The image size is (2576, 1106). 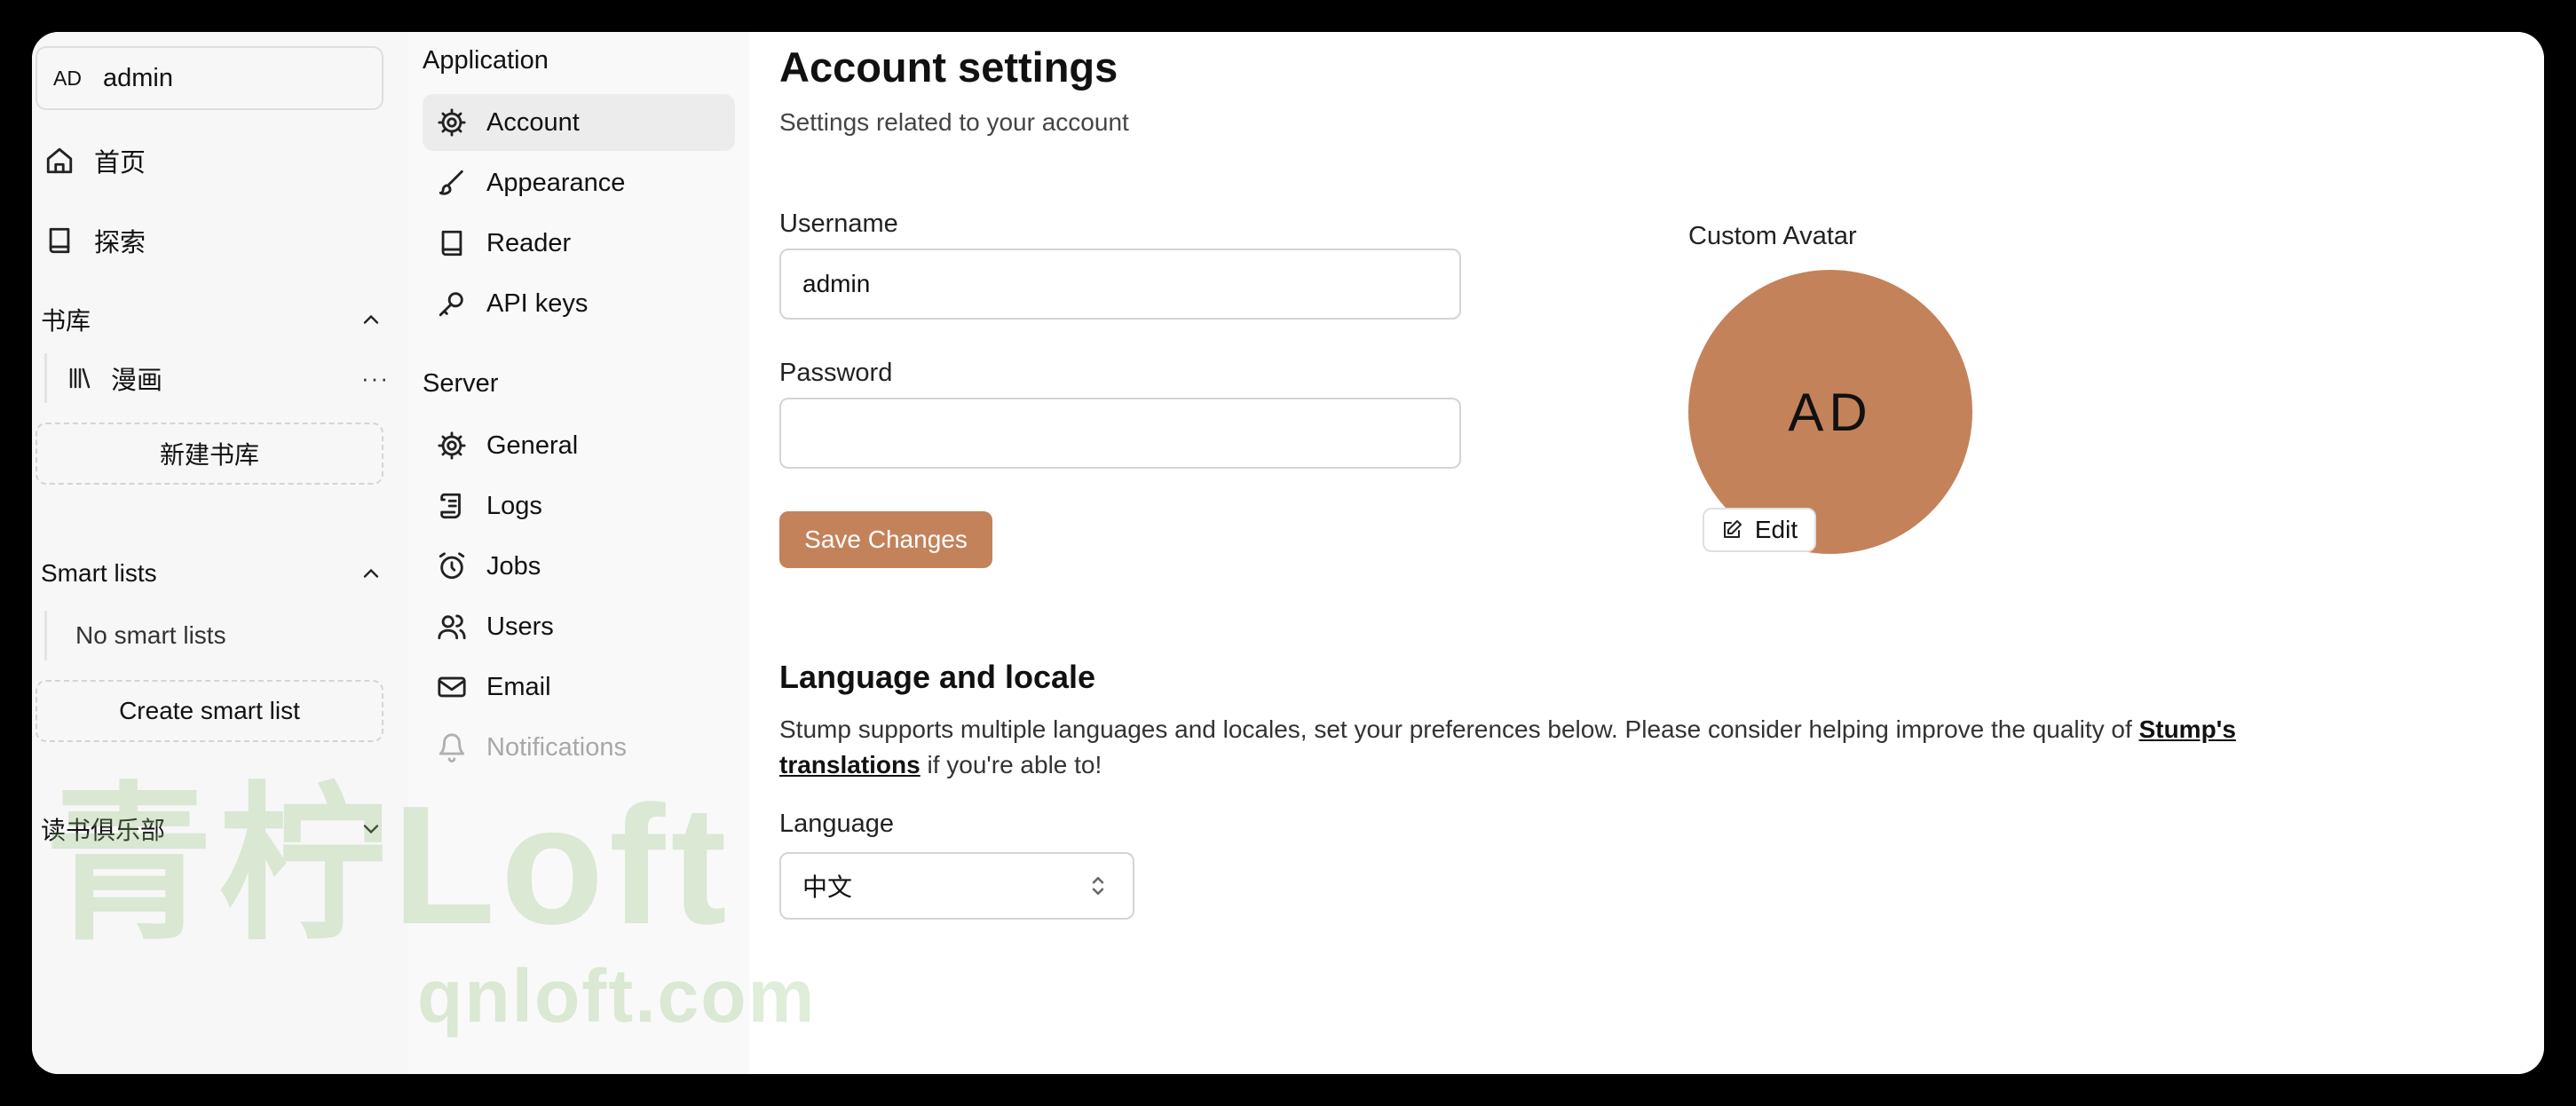 What do you see at coordinates (1776, 529) in the screenshot?
I see `edit-avatar-label: Edit` at bounding box center [1776, 529].